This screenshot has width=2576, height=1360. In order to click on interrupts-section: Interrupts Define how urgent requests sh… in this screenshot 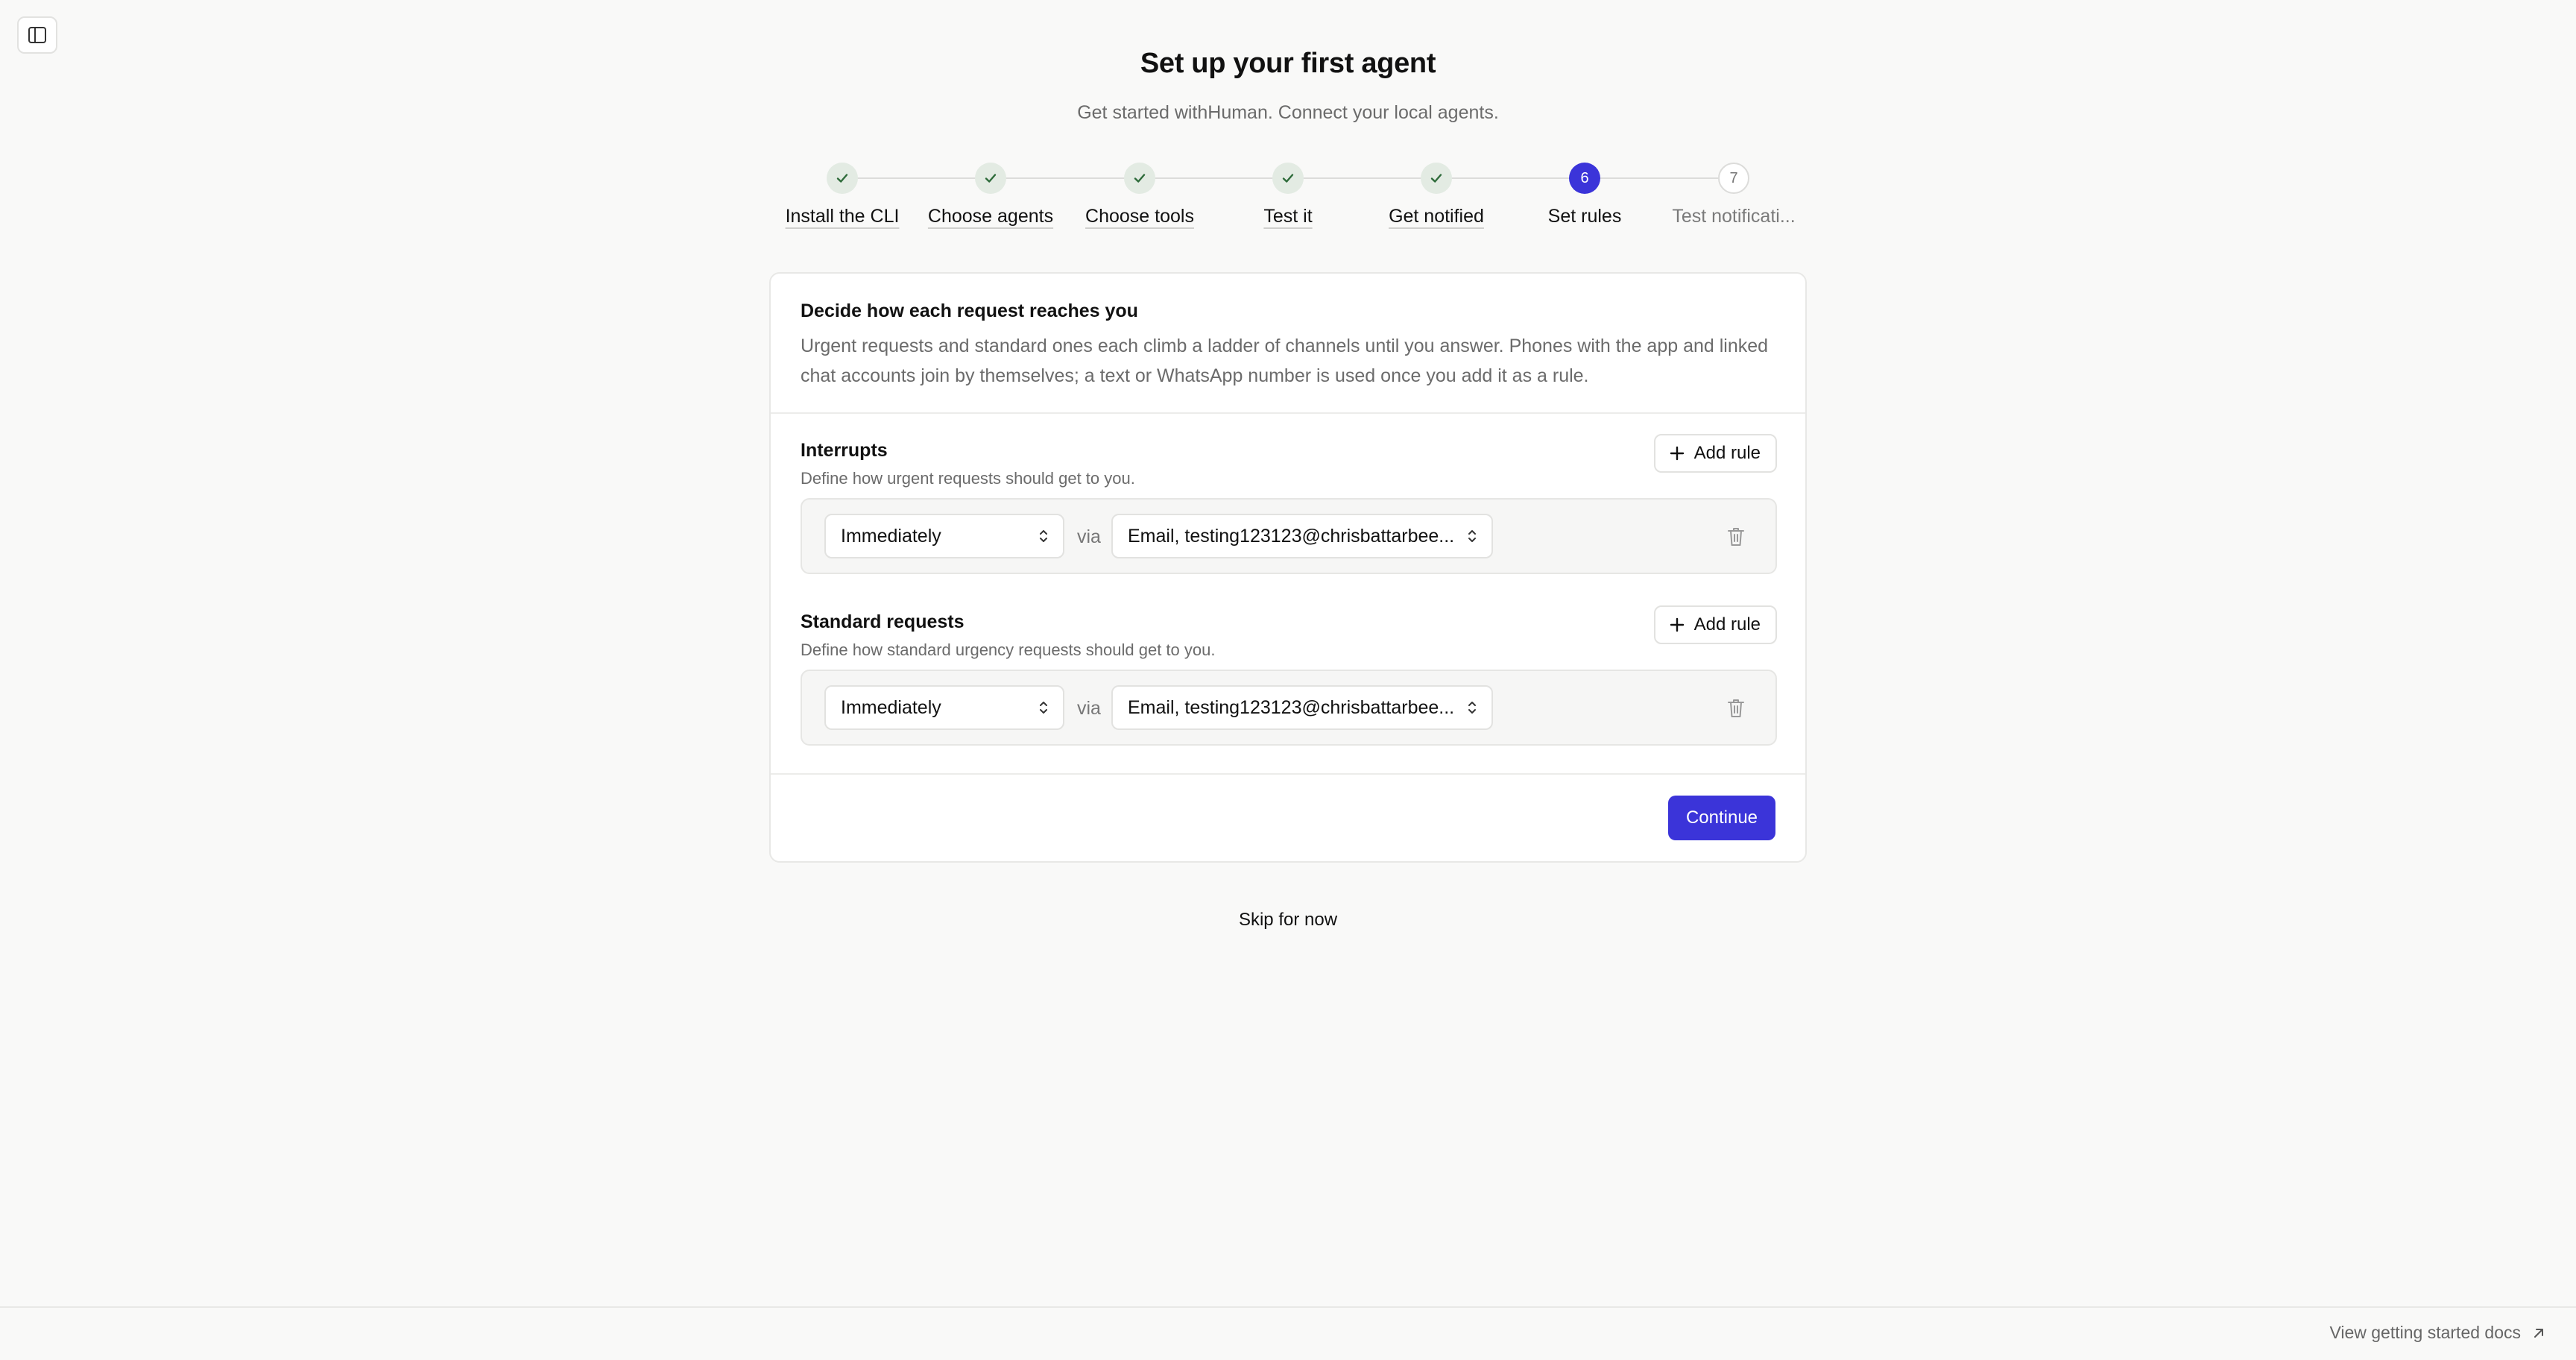, I will do `click(1289, 504)`.